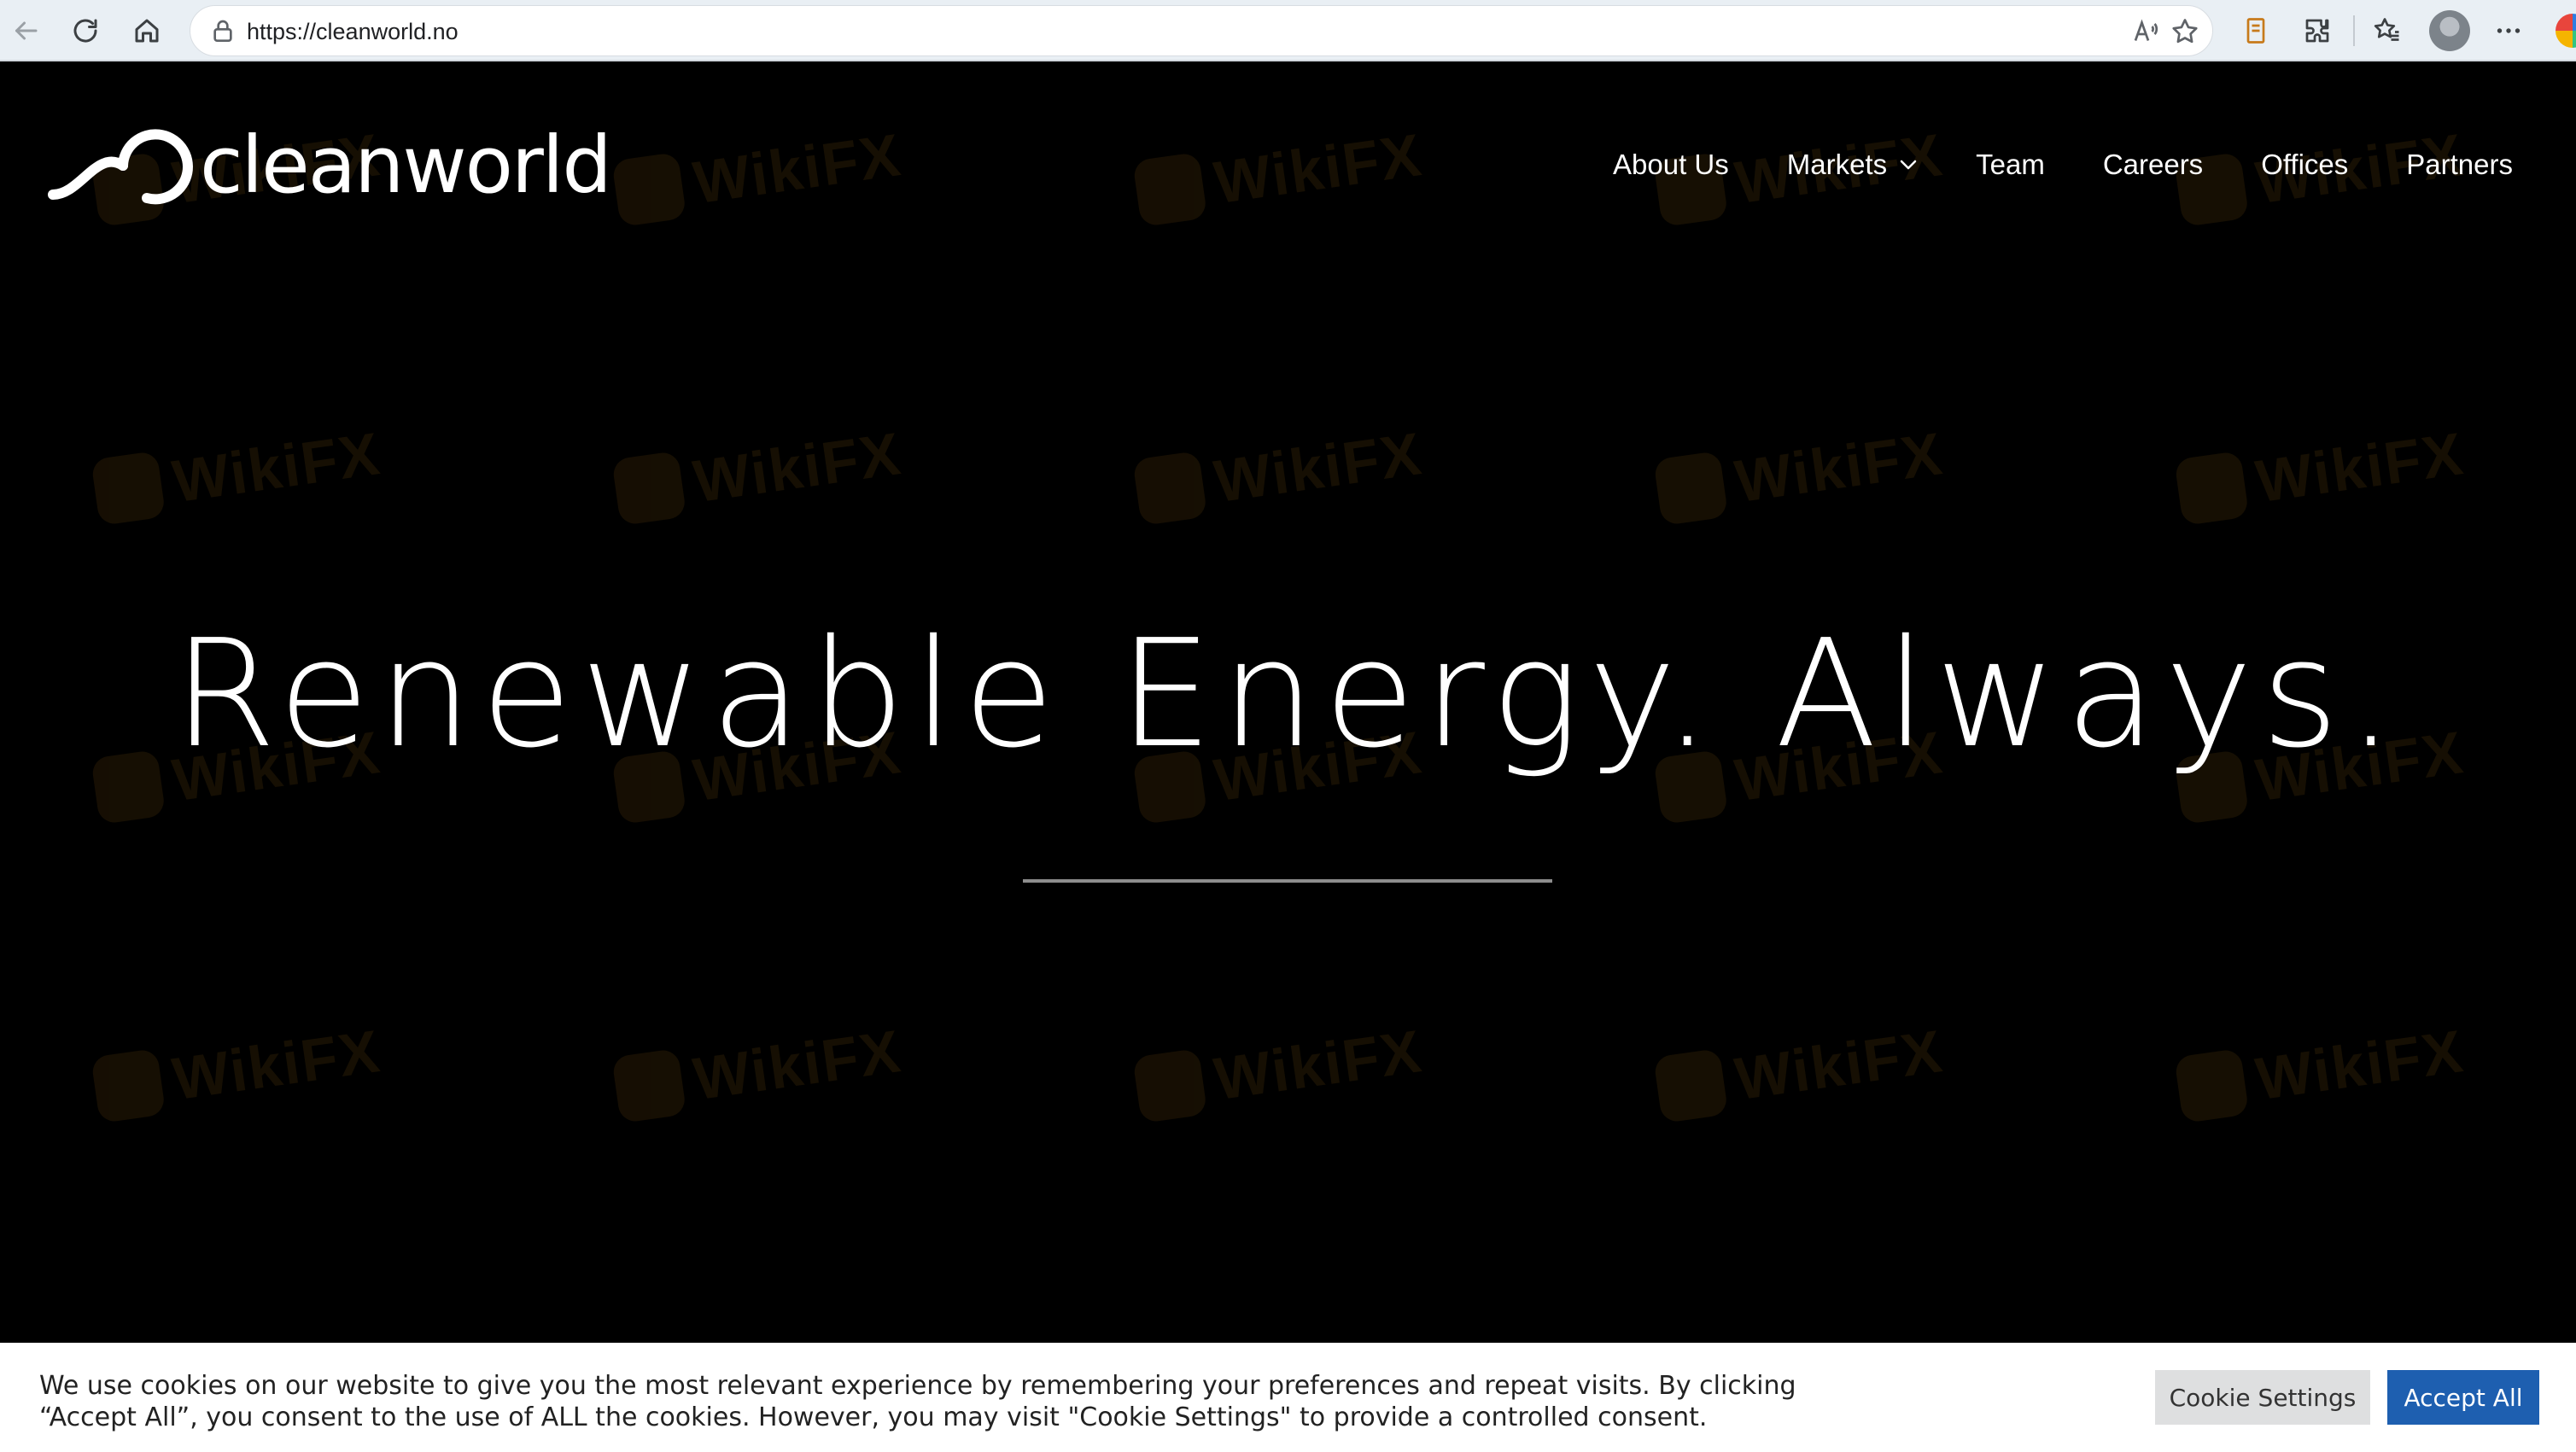 The image size is (2576, 1452). I want to click on logo-text: cleanworld, so click(406, 165).